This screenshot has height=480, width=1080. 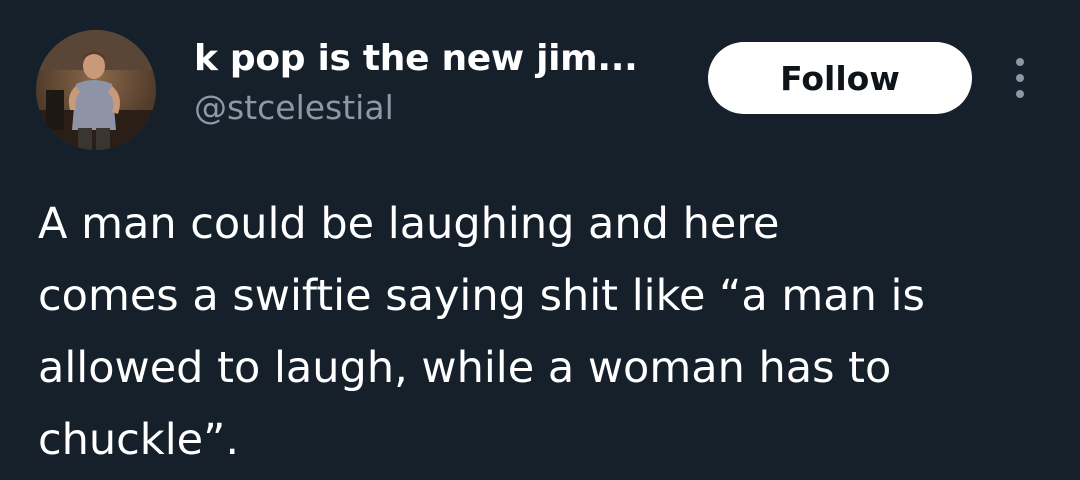 What do you see at coordinates (294, 107) in the screenshot?
I see `user-handle: @stcelestial` at bounding box center [294, 107].